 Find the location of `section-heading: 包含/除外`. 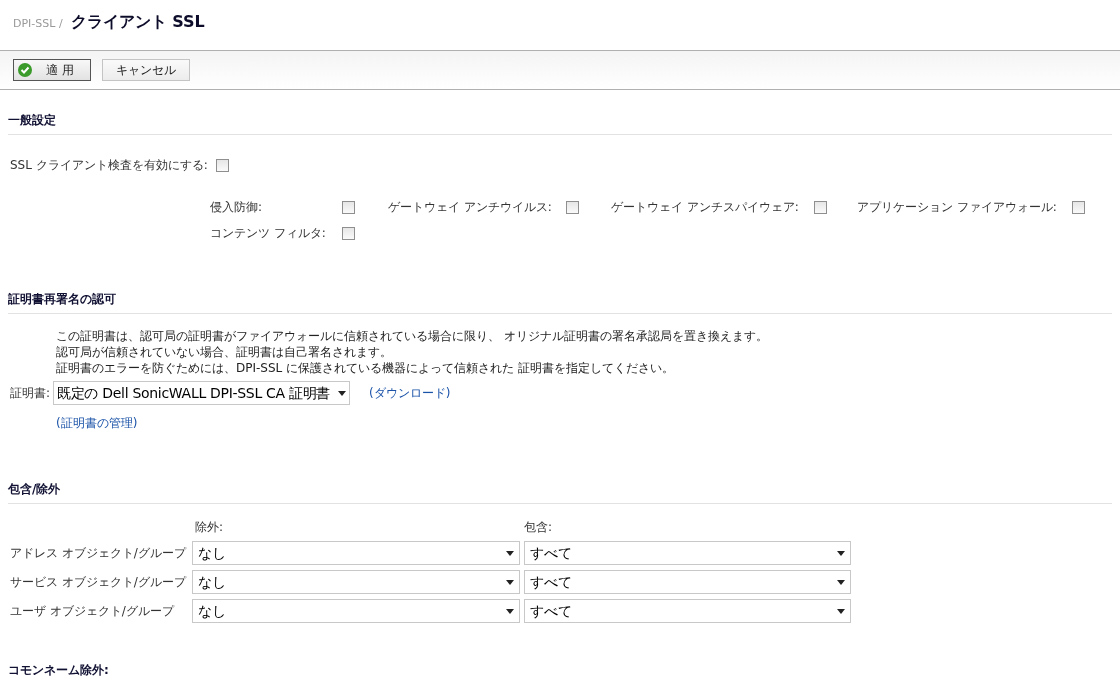

section-heading: 包含/除外 is located at coordinates (34, 489).